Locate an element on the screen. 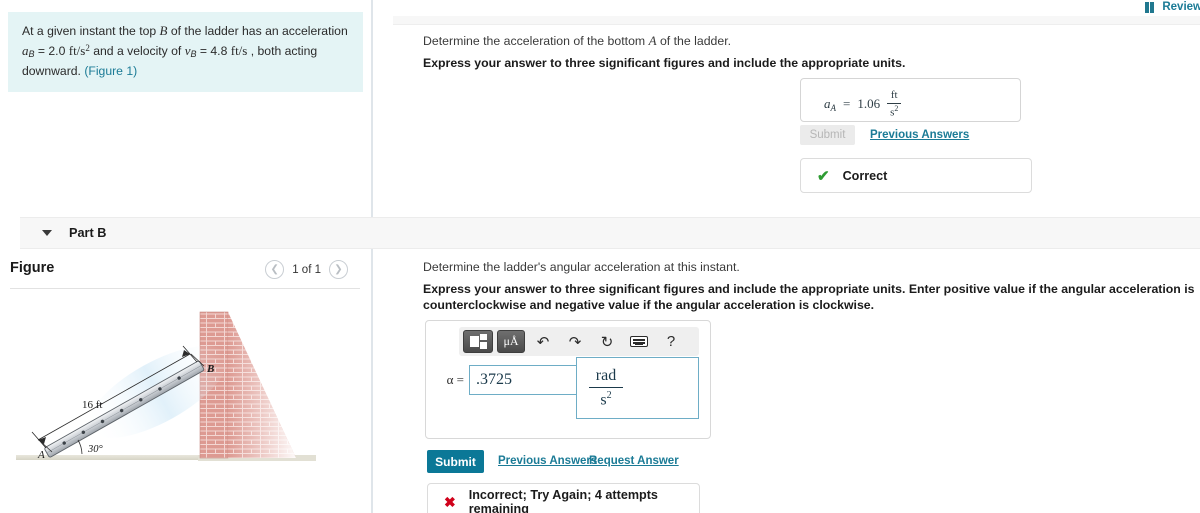 The height and width of the screenshot is (513, 1200). figure-panel-title: Figure is located at coordinates (32, 268).